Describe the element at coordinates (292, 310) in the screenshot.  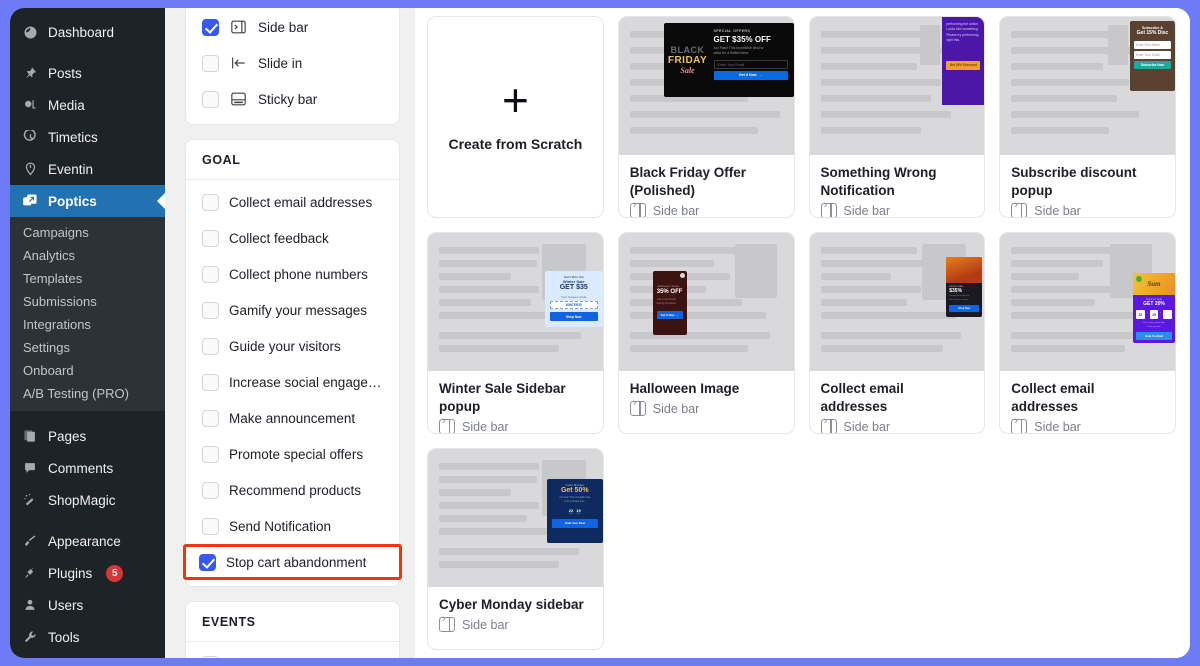
I see `filter-goal-gamify-your-messages: Gamify your messages` at that location.